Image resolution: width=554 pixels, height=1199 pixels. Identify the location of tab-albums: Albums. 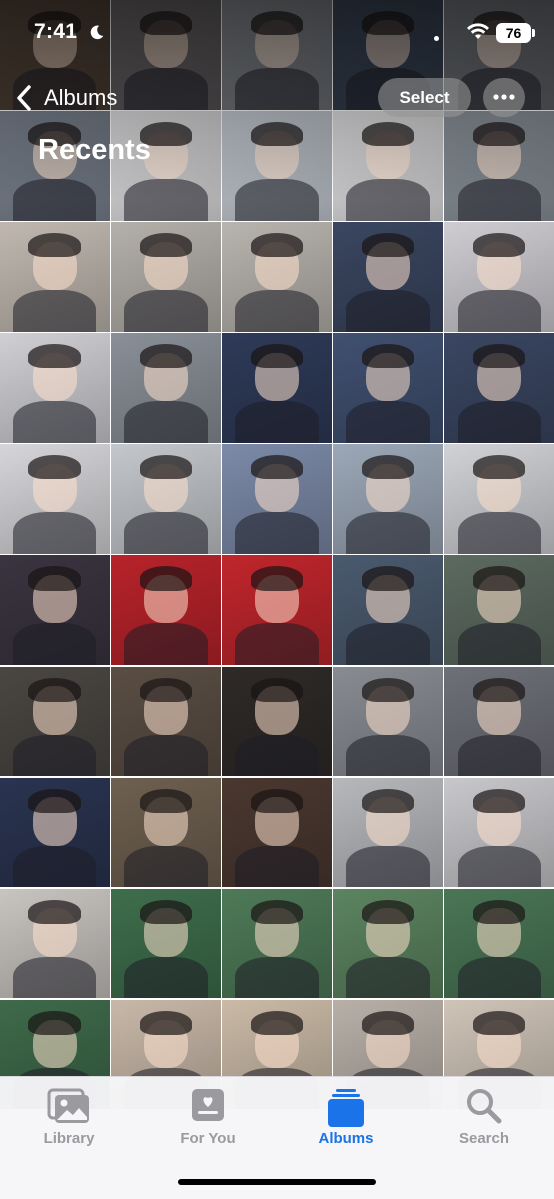
(346, 1117).